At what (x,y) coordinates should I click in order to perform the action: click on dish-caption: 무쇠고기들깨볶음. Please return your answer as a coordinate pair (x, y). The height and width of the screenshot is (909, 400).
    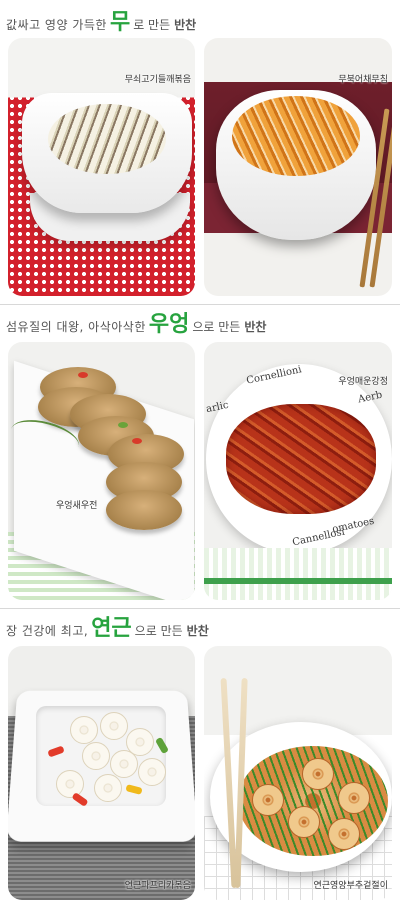
    Looking at the image, I should click on (157, 80).